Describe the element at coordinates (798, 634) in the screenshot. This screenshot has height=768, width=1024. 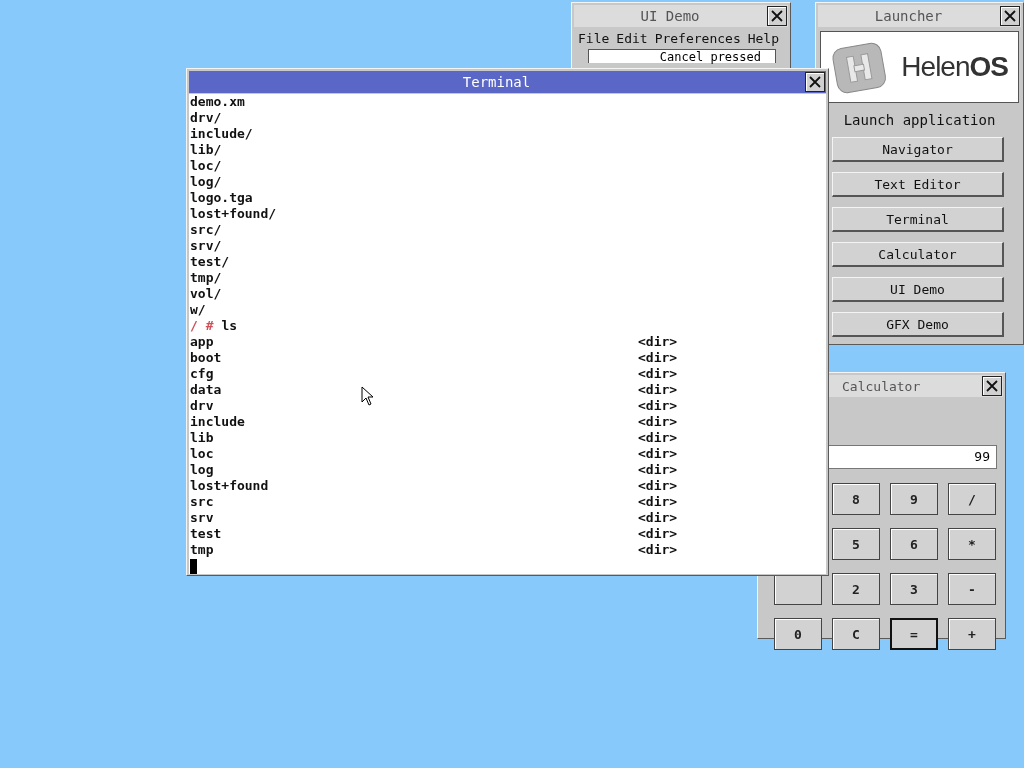
I see `calculator-key: 0` at that location.